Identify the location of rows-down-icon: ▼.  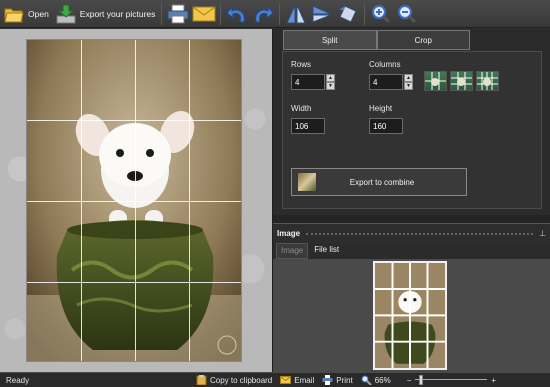
(330, 86).